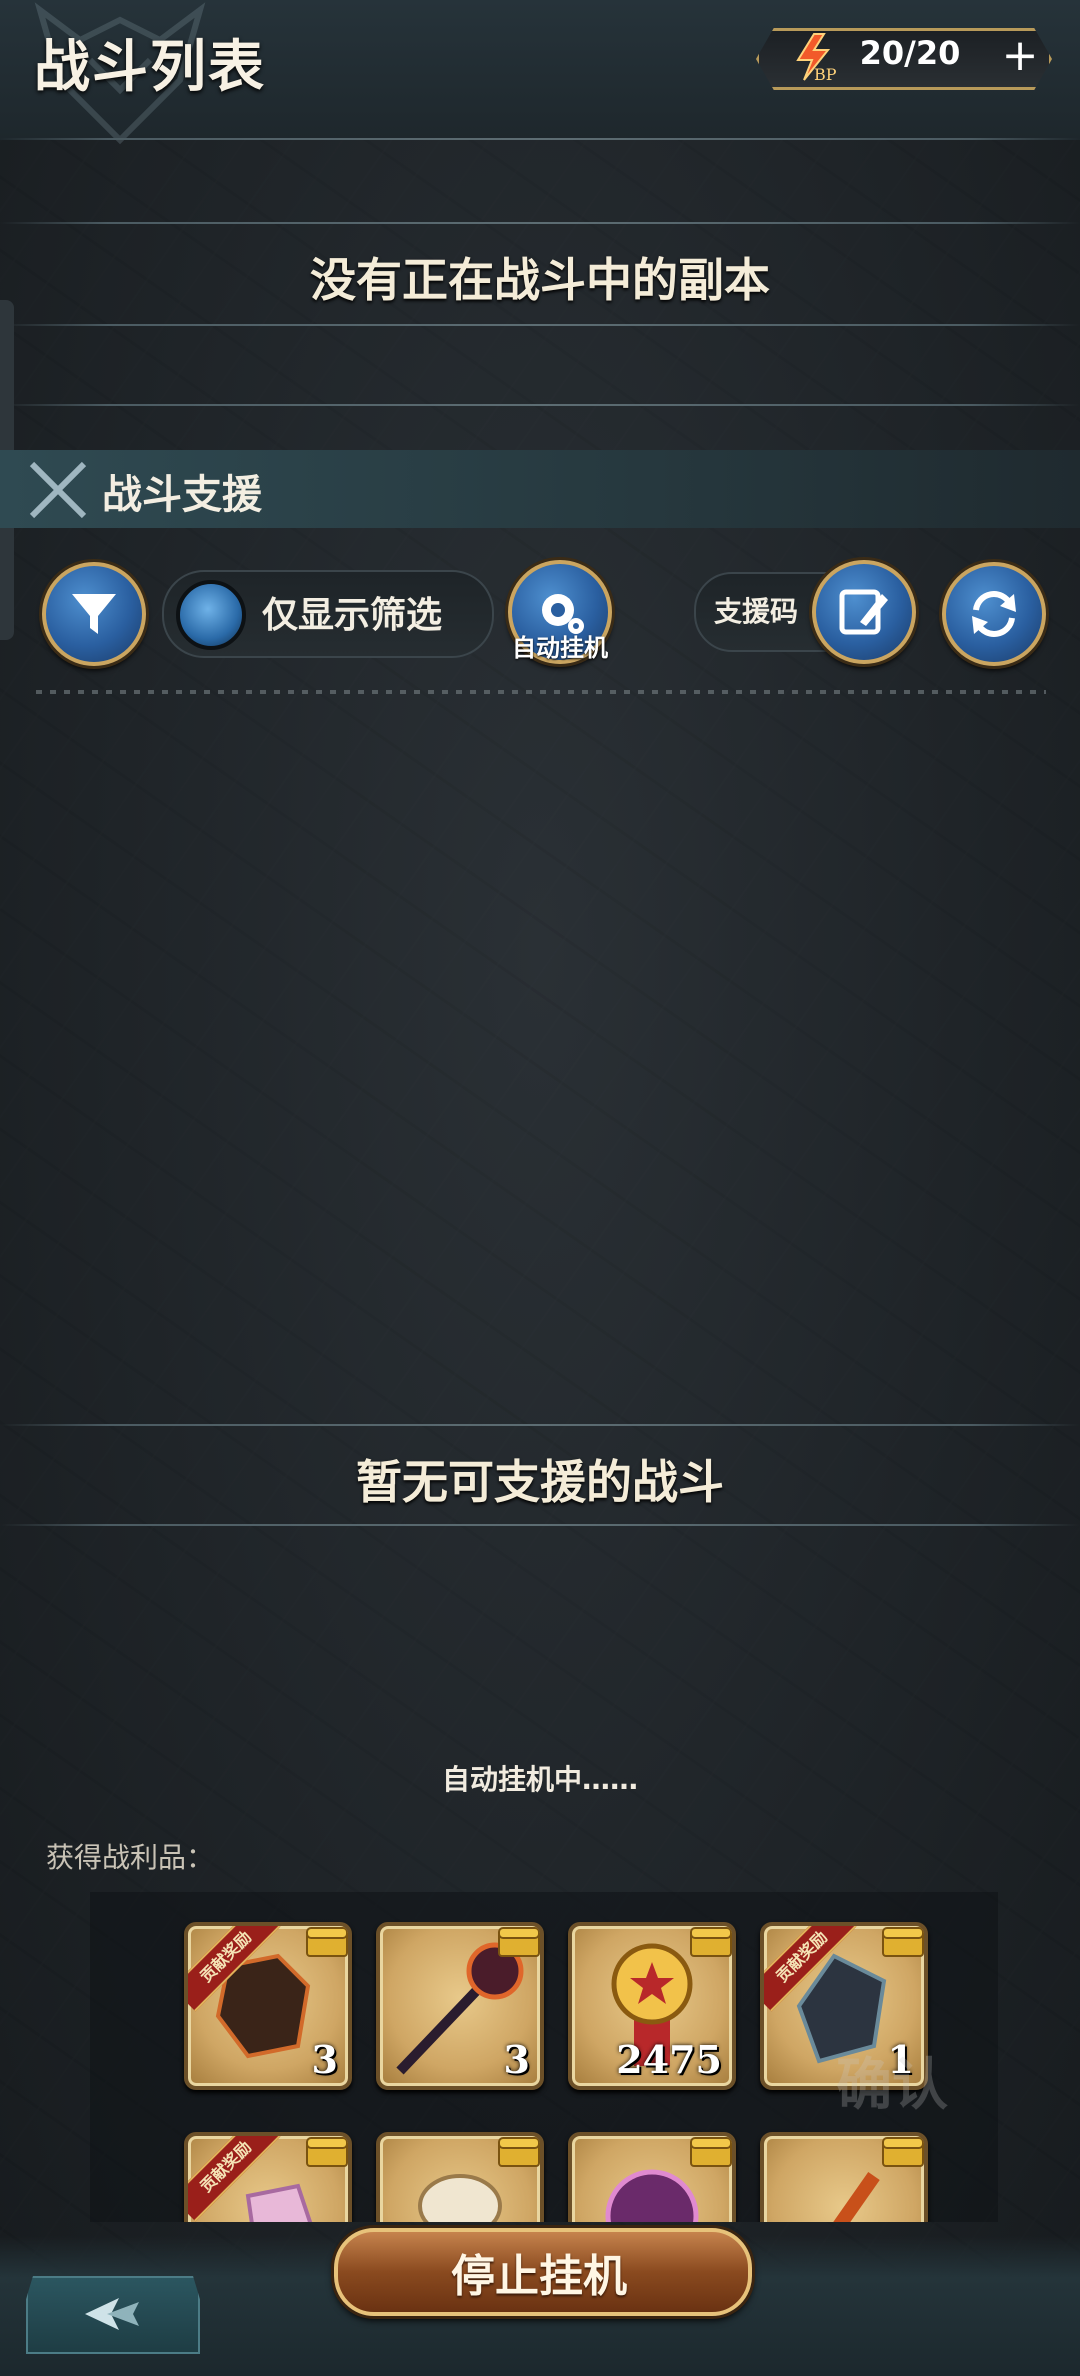  I want to click on section-divider, so click(541, 692).